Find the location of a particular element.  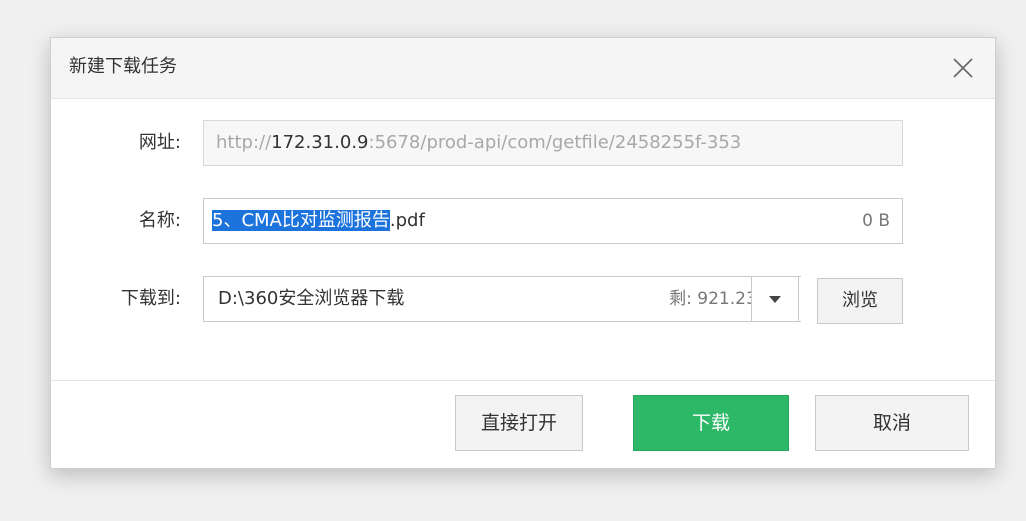

footer-divider is located at coordinates (523, 380).